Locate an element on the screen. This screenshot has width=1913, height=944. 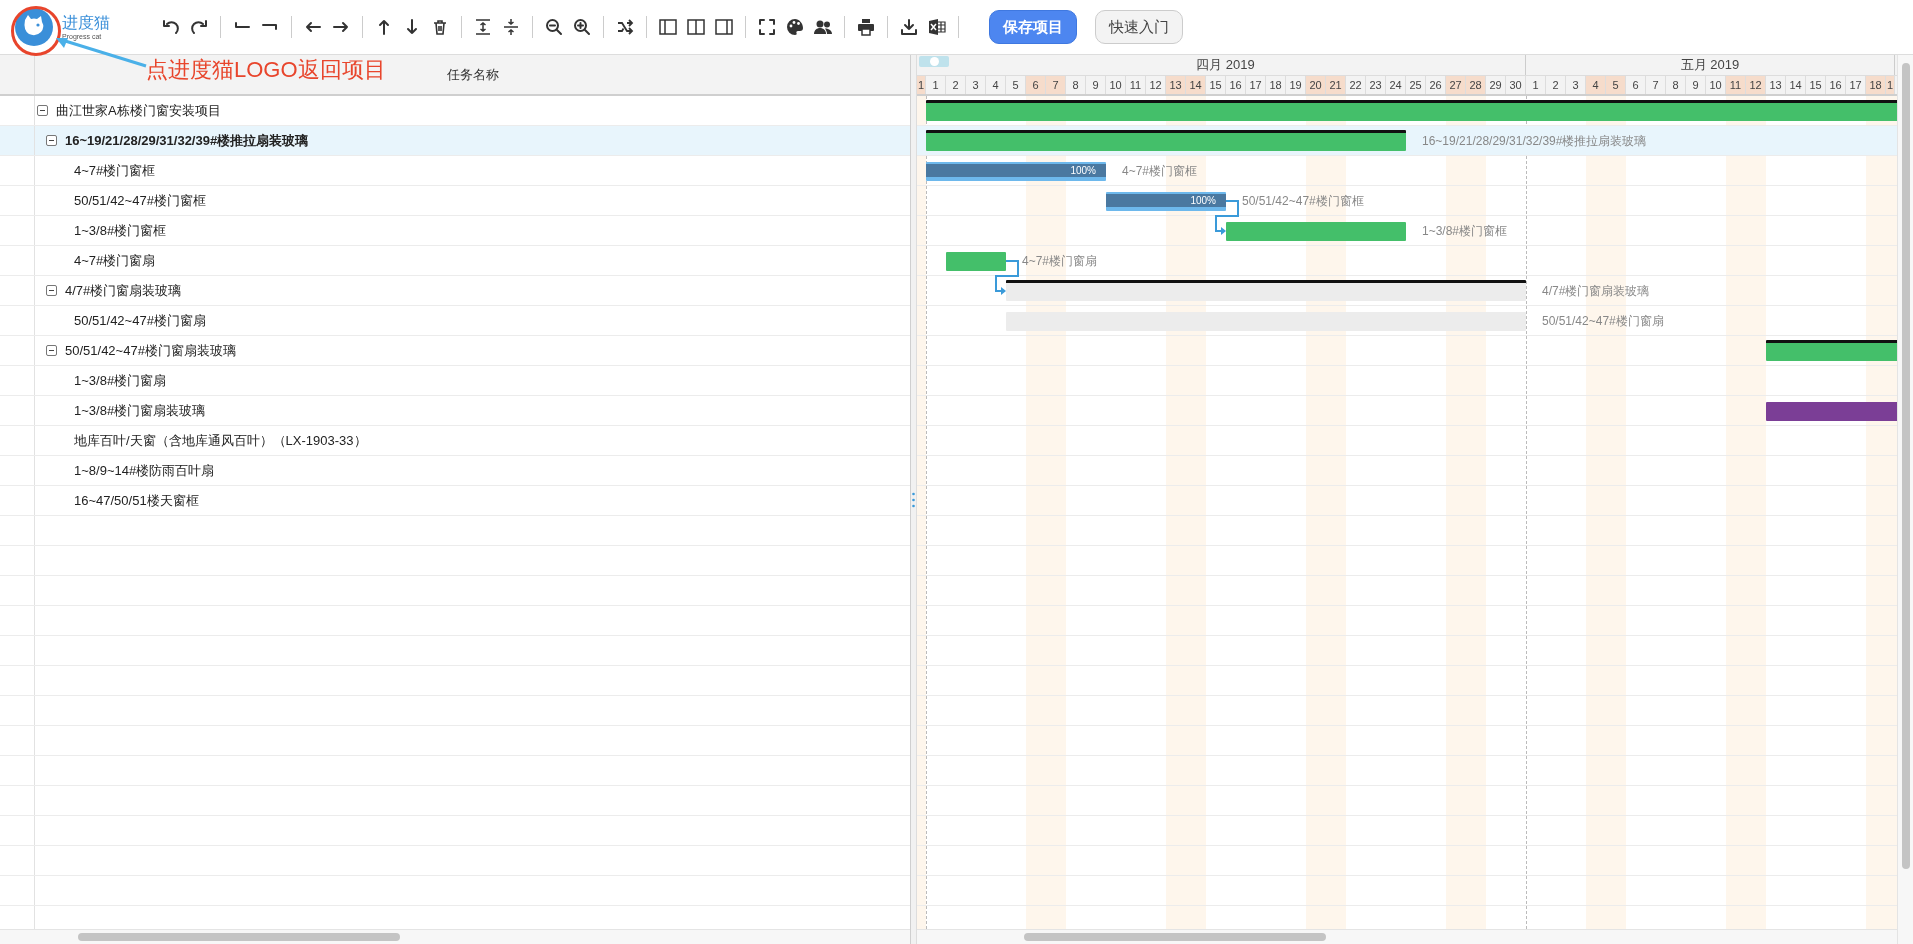
panel-left-icon is located at coordinates (668, 27).